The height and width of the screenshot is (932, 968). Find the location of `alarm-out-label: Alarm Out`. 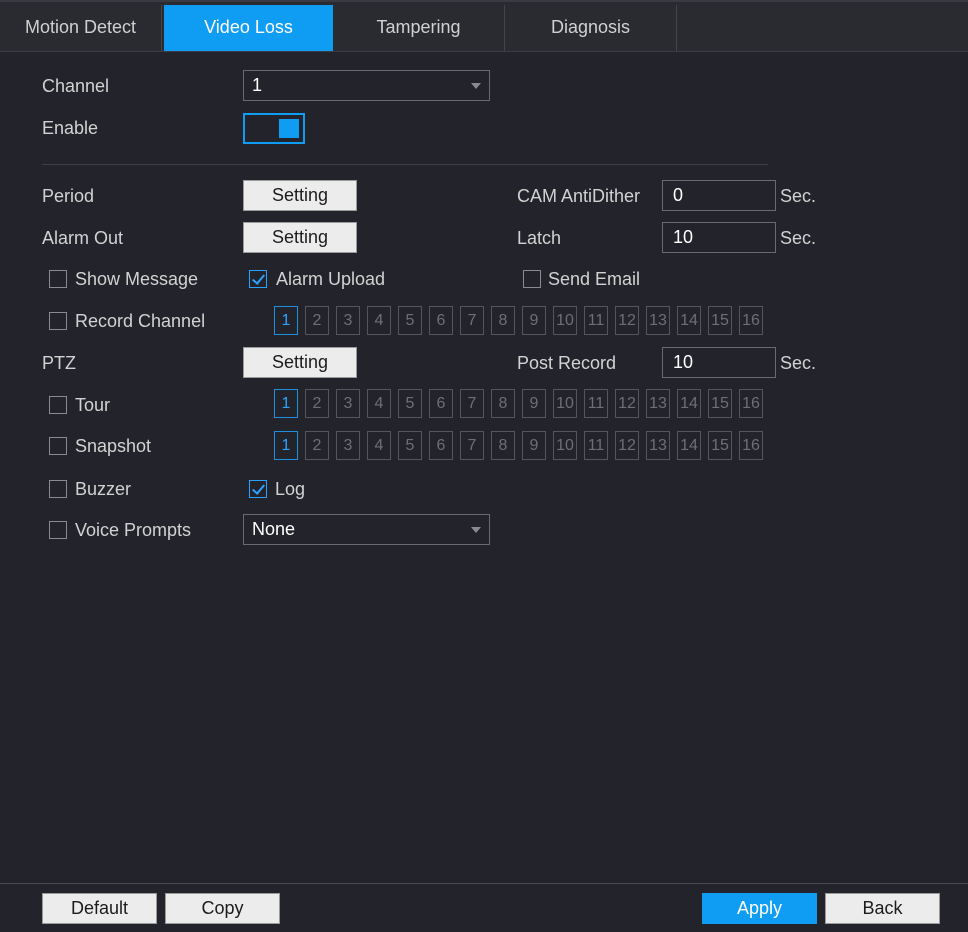

alarm-out-label: Alarm Out is located at coordinates (83, 238).